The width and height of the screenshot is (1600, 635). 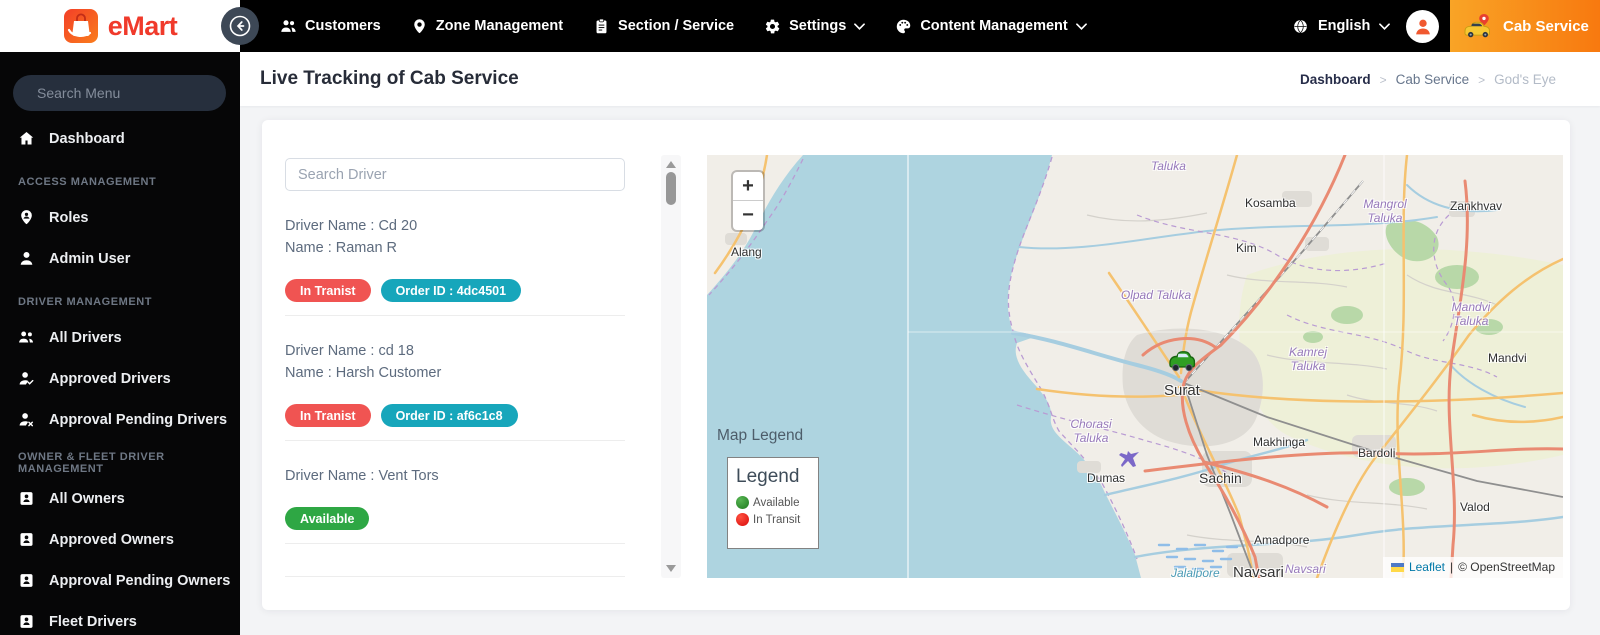 I want to click on driver-list-scrollbar, so click(x=671, y=366).